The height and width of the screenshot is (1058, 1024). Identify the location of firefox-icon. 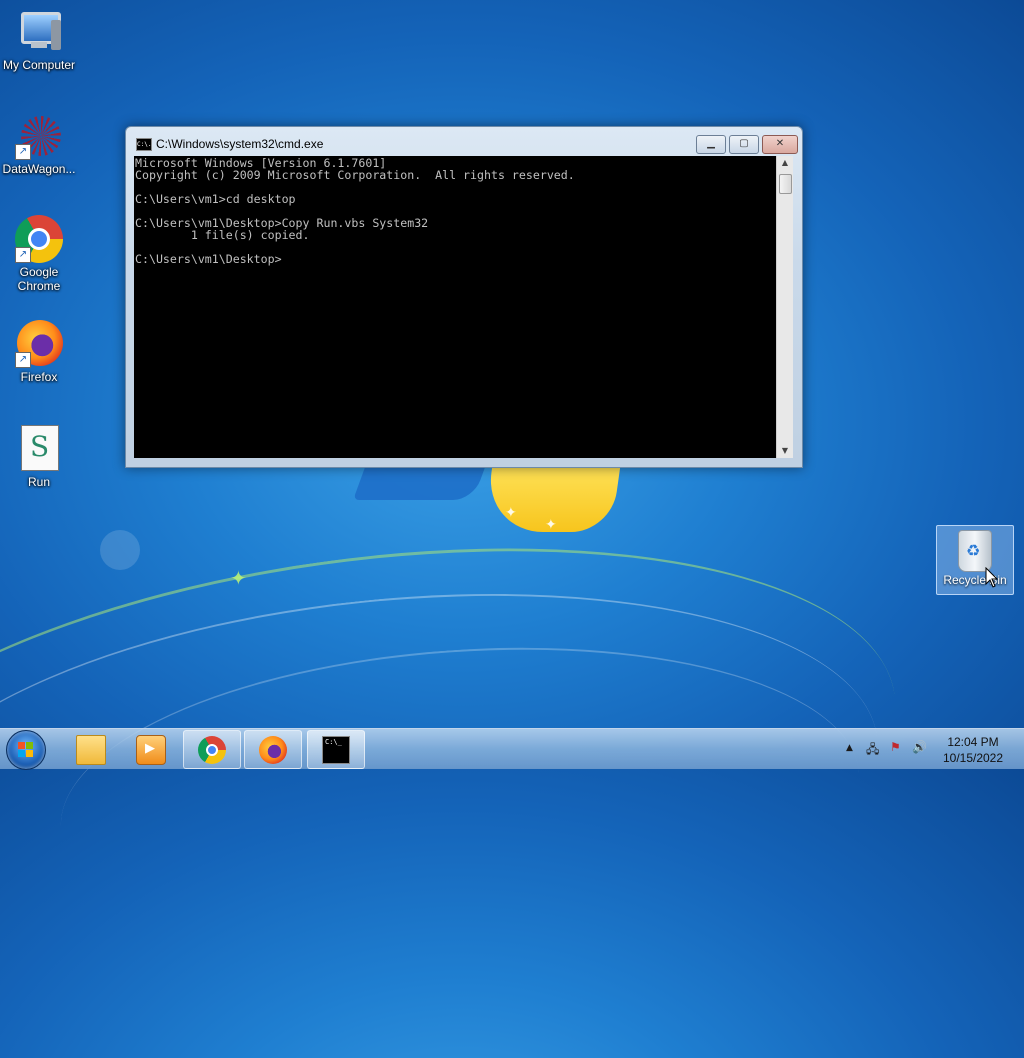
(273, 750).